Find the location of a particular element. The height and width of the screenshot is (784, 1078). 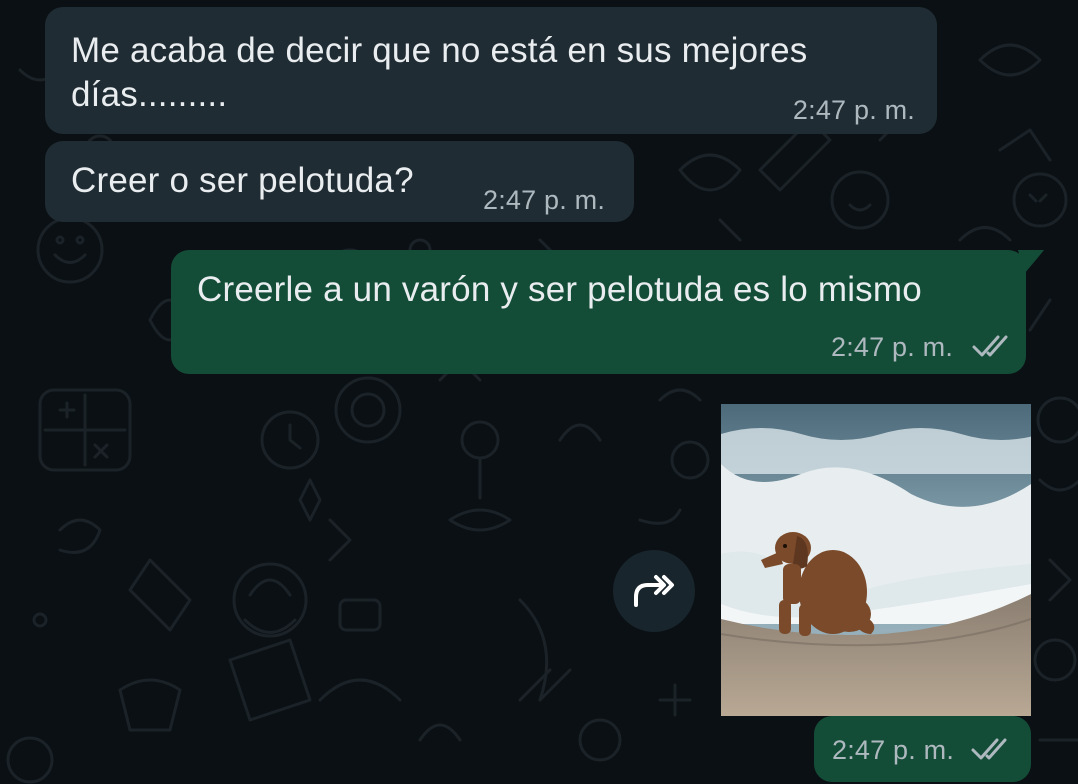

image-timestamp-chip: 2:47 p. m. is located at coordinates (922, 749).